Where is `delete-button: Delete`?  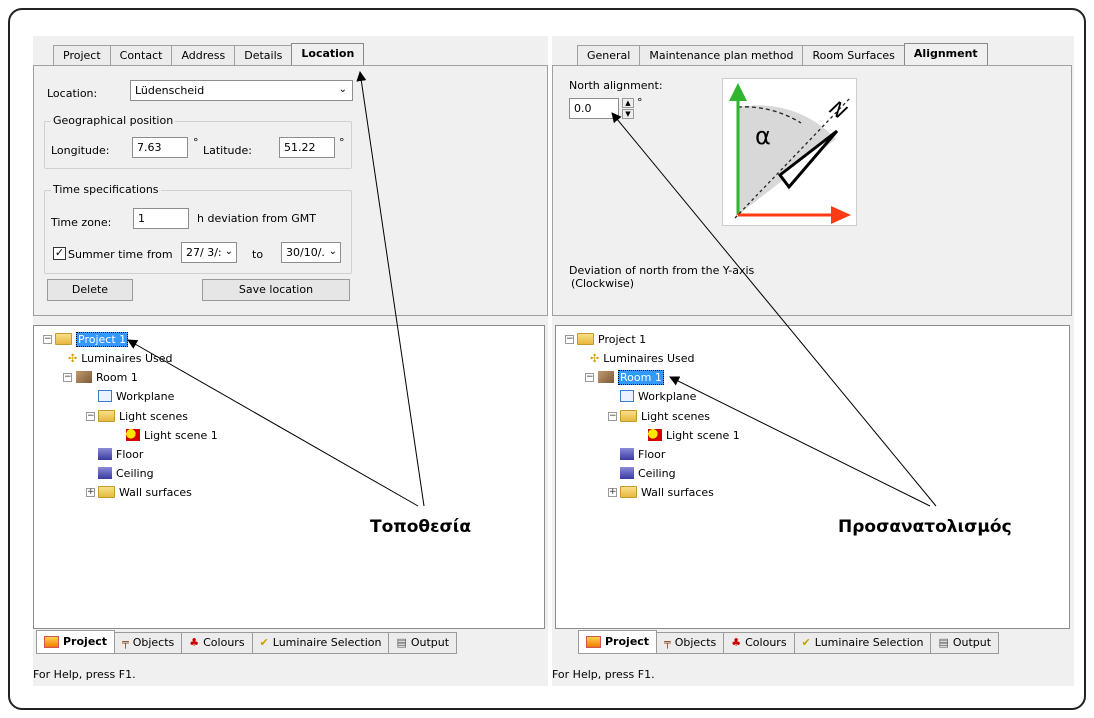 delete-button: Delete is located at coordinates (90, 290).